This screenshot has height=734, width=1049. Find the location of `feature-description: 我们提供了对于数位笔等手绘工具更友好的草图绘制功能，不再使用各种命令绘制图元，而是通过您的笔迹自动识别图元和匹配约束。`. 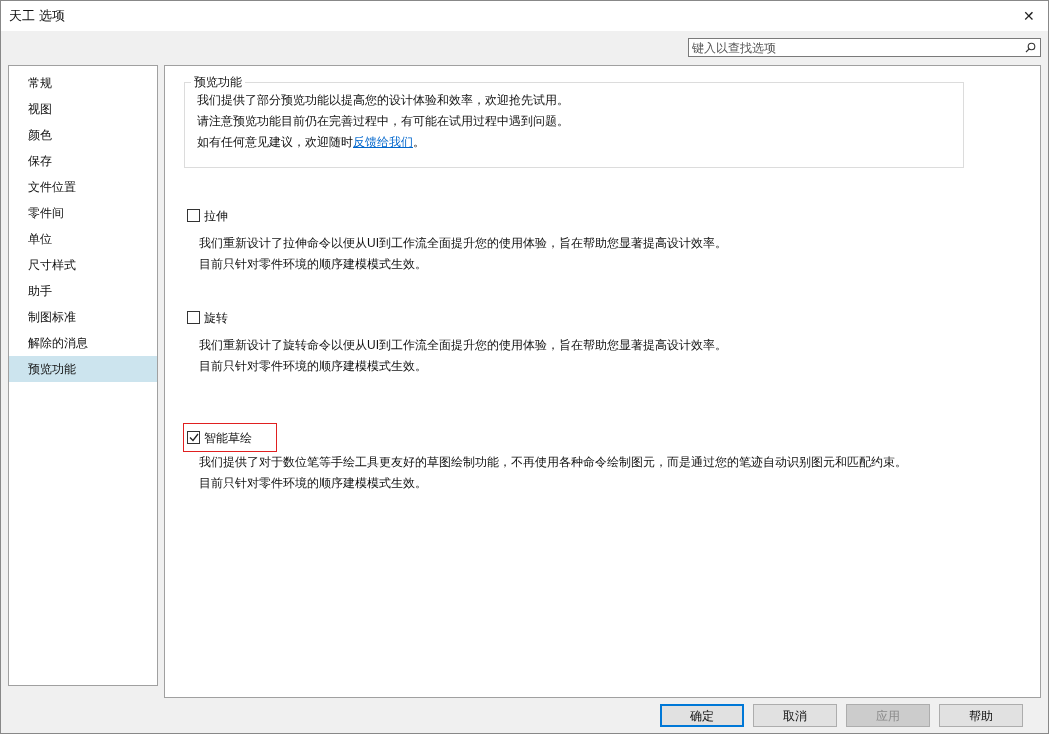

feature-description: 我们提供了对于数位笔等手绘工具更友好的草图绘制功能，不再使用各种命令绘制图元，而是通过您的笔迹自动识别图元和匹配约束。 is located at coordinates (553, 462).